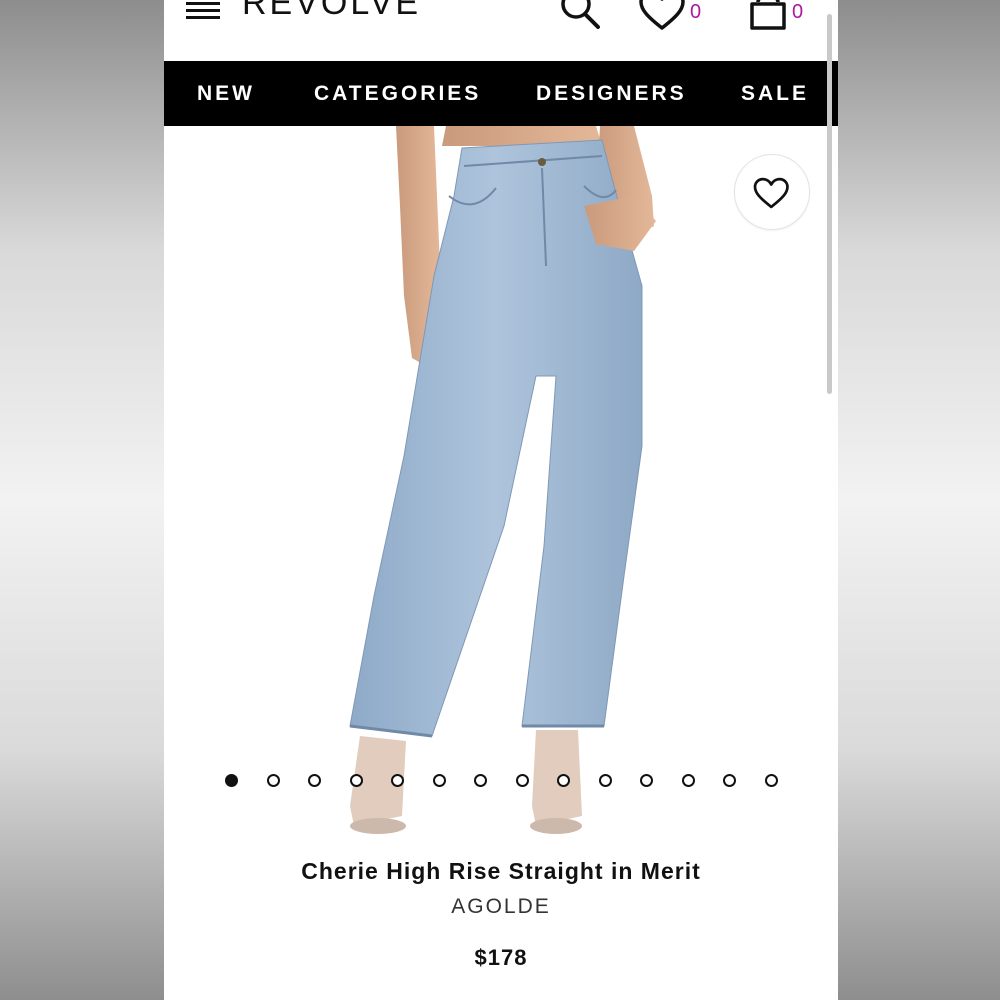  I want to click on product-brand: AGOLDE, so click(501, 907).